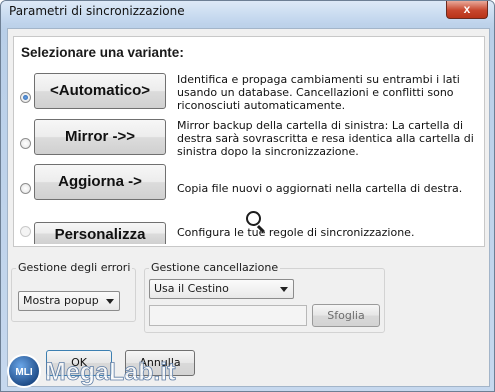 The image size is (495, 392). I want to click on variant-heading: Selezionare una variante:, so click(102, 52).